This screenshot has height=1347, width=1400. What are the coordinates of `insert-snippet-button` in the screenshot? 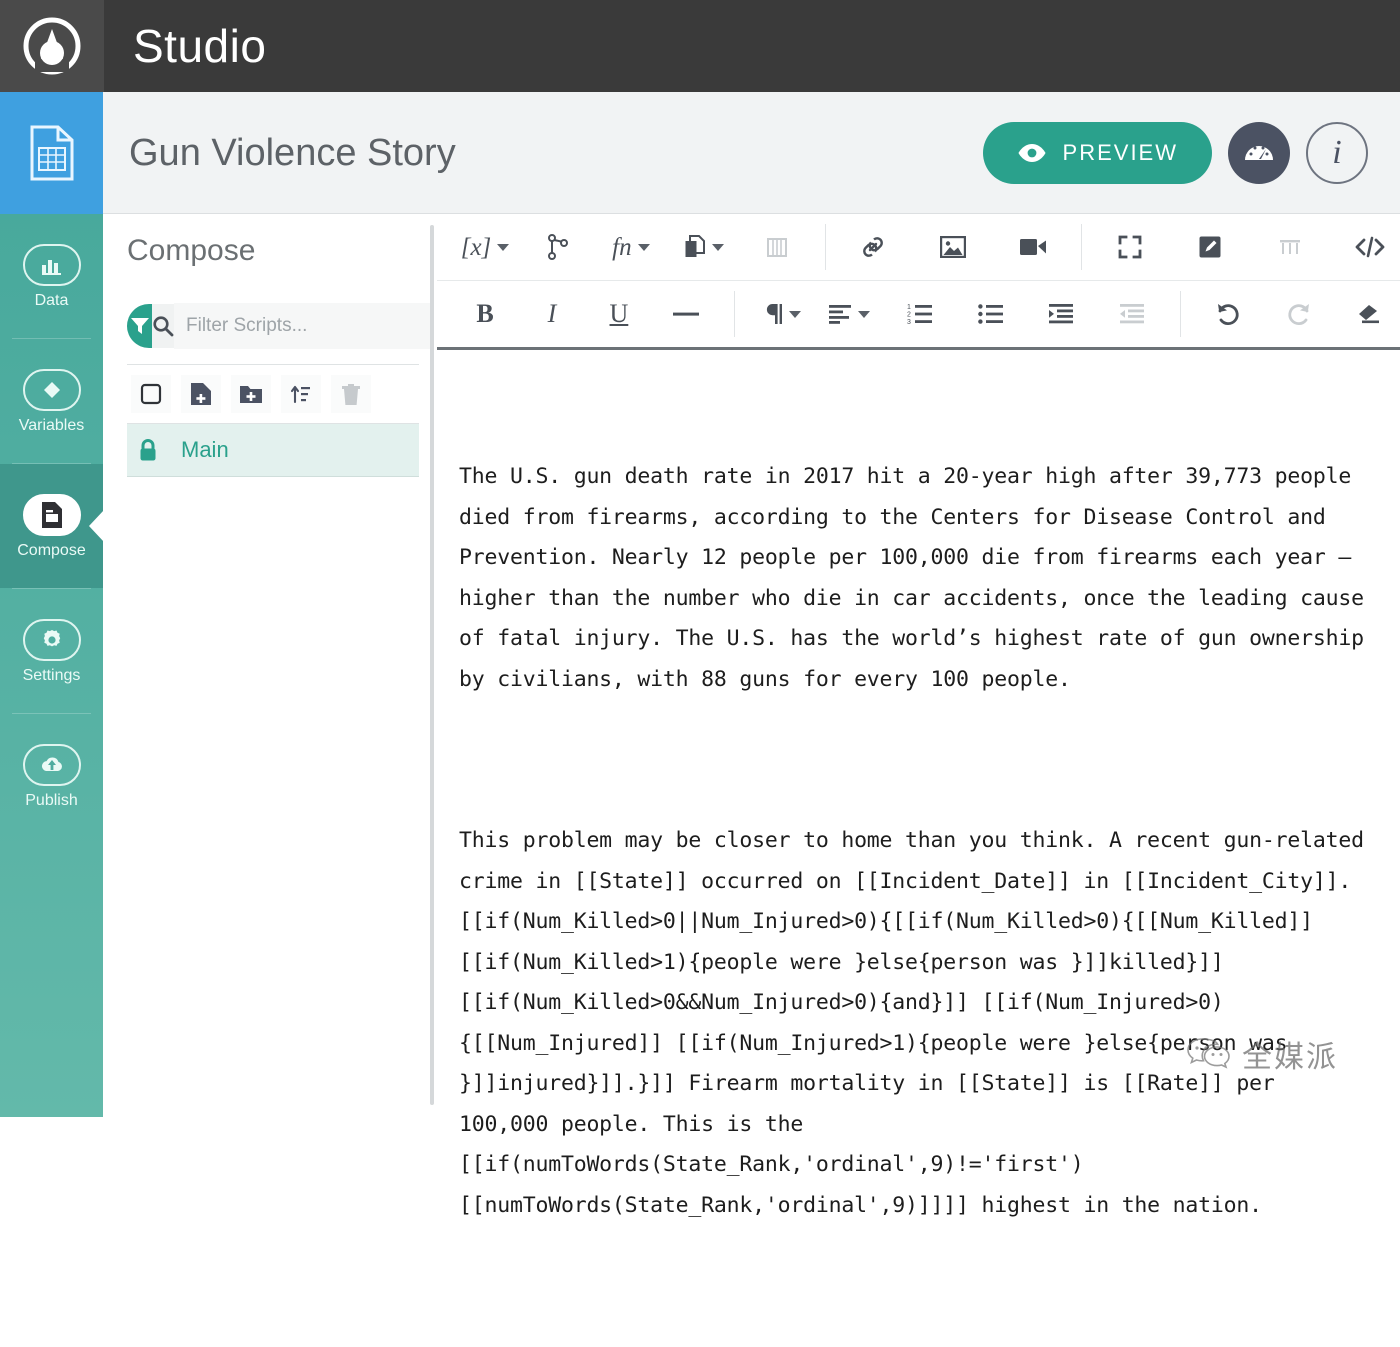 It's located at (704, 247).